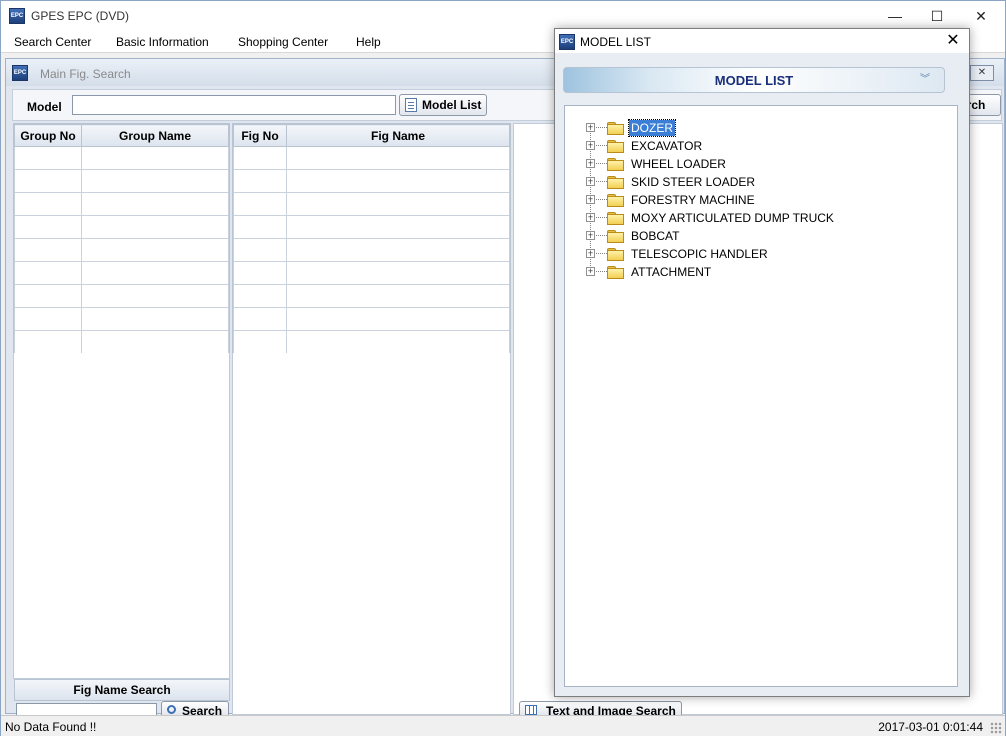 The height and width of the screenshot is (736, 1006). What do you see at coordinates (655, 236) in the screenshot?
I see `tree-node-label: BOBCAT` at bounding box center [655, 236].